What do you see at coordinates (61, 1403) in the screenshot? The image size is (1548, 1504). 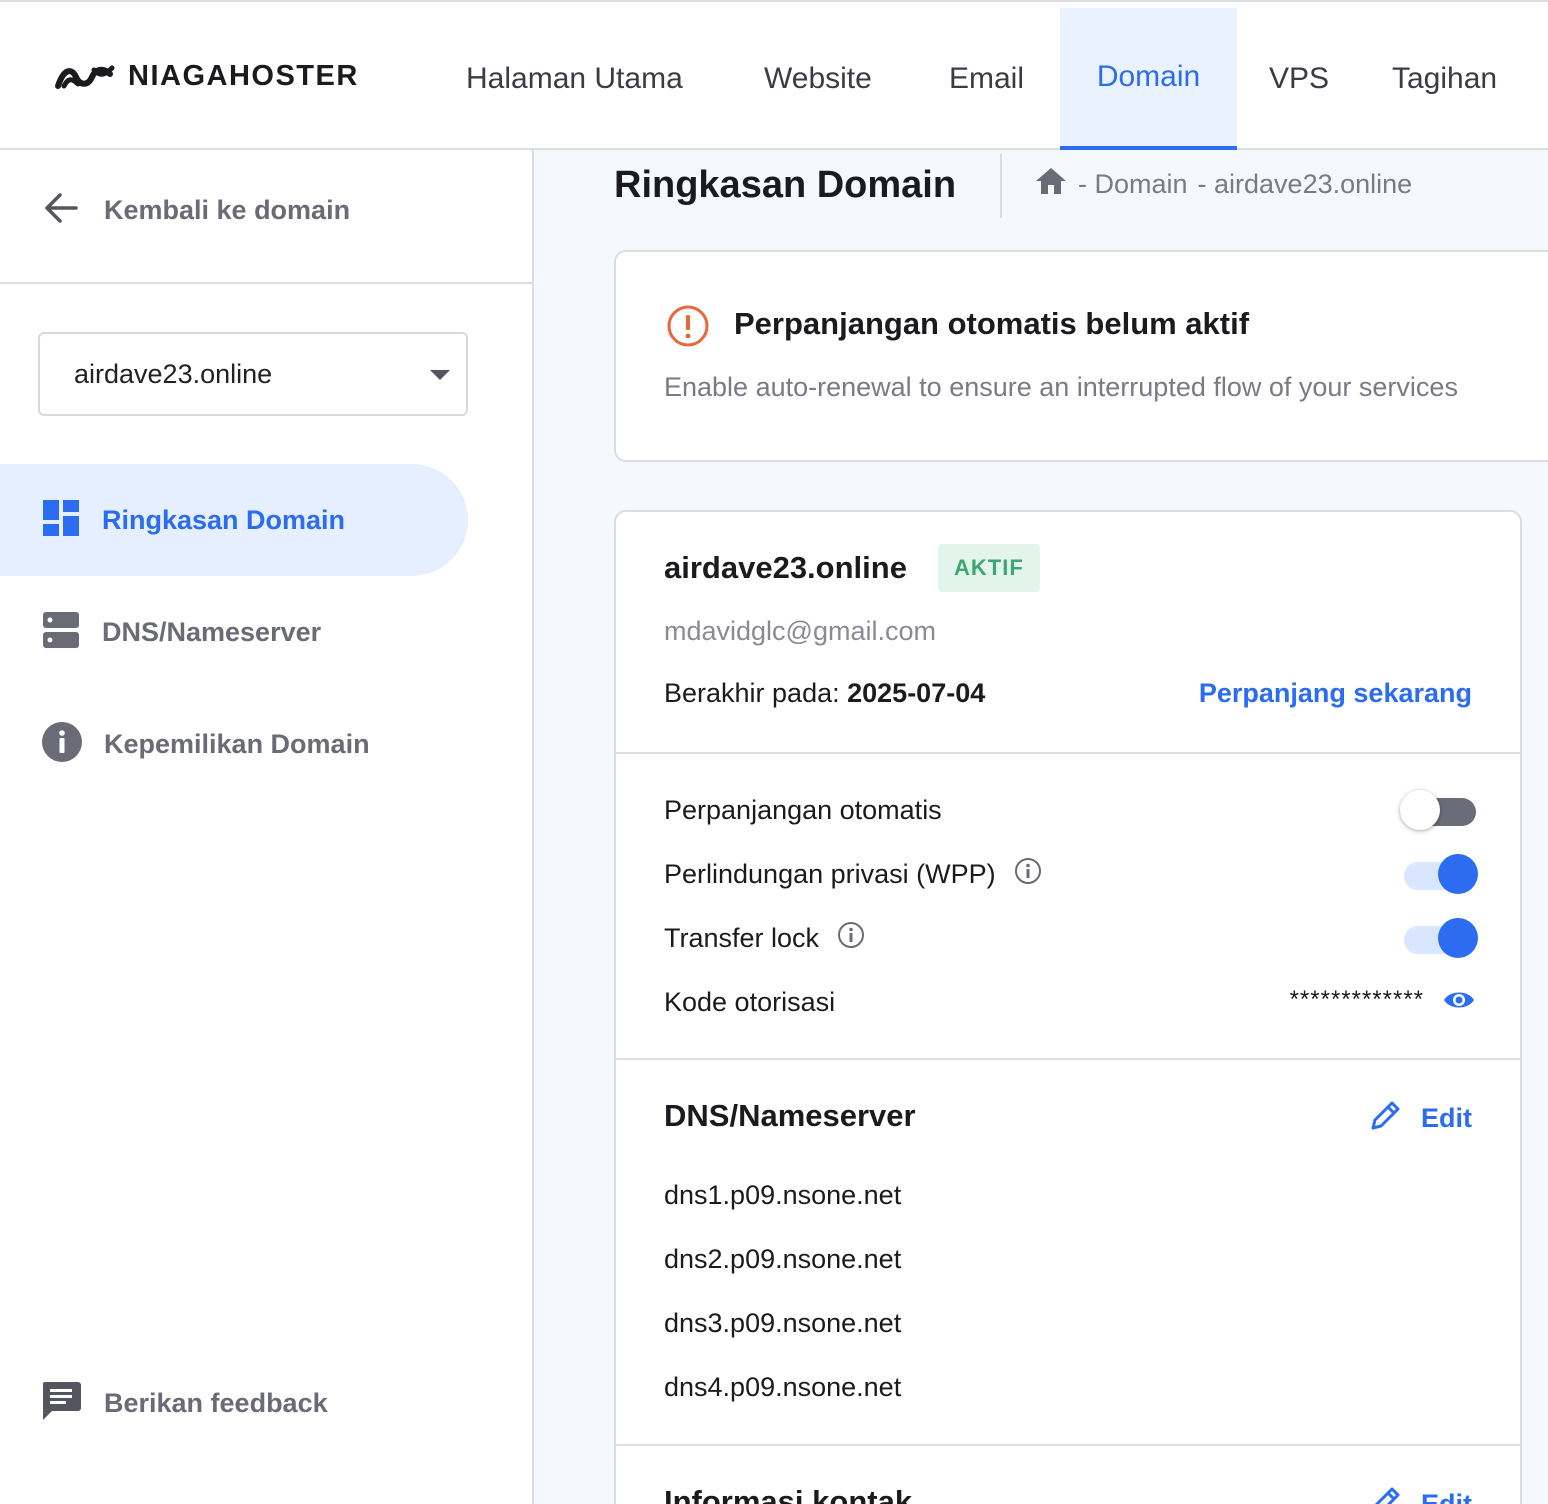 I see `feedback-icon` at bounding box center [61, 1403].